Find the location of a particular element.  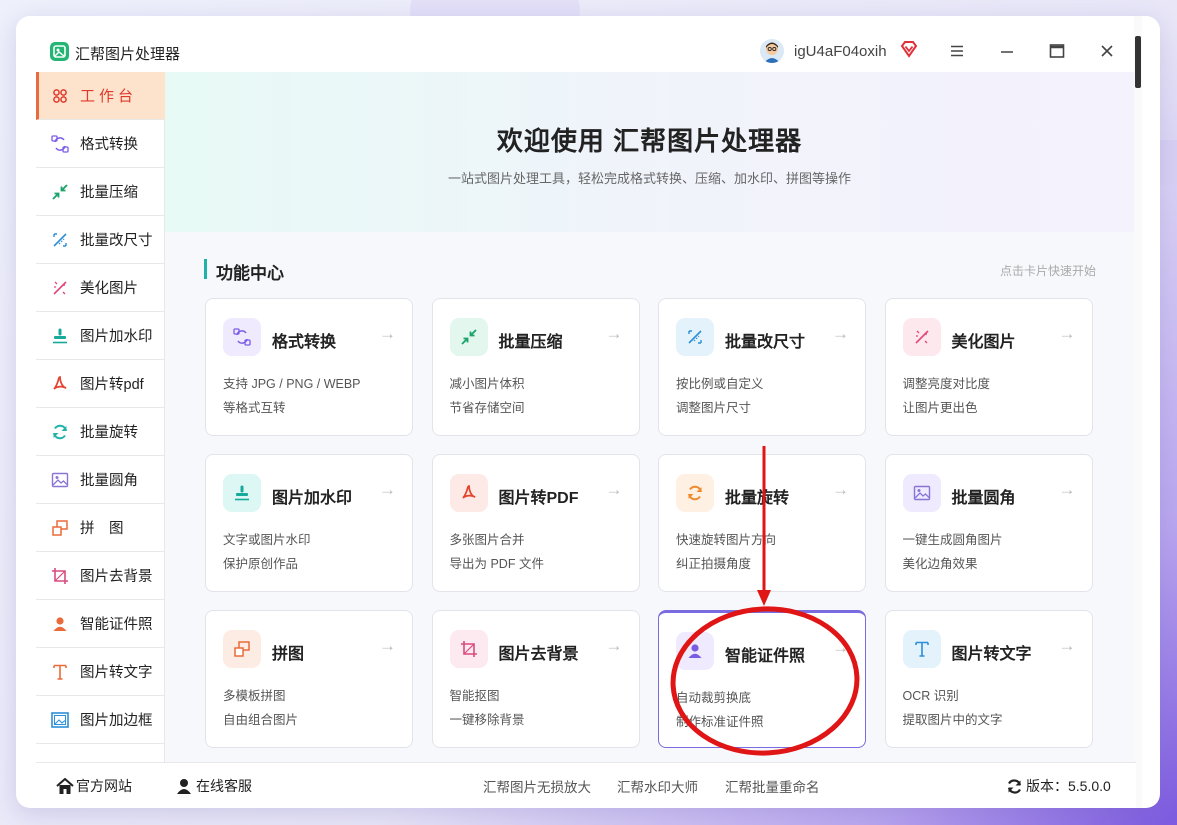

user-avatar is located at coordinates (772, 51).